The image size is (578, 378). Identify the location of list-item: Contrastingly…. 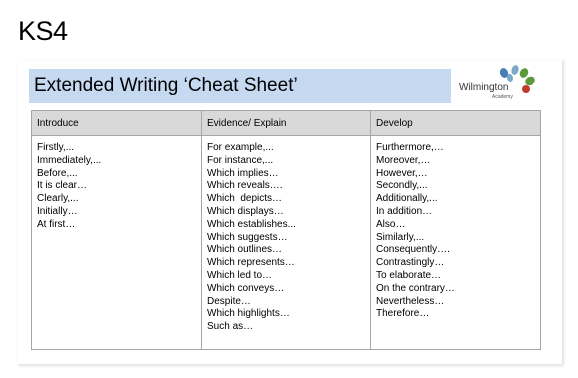
(410, 263).